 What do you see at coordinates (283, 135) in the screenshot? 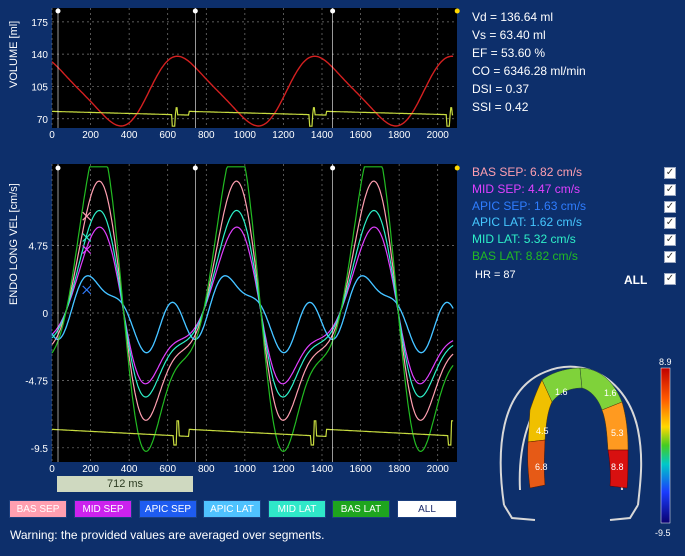
I see `vol-xtick-label: 1200` at bounding box center [283, 135].